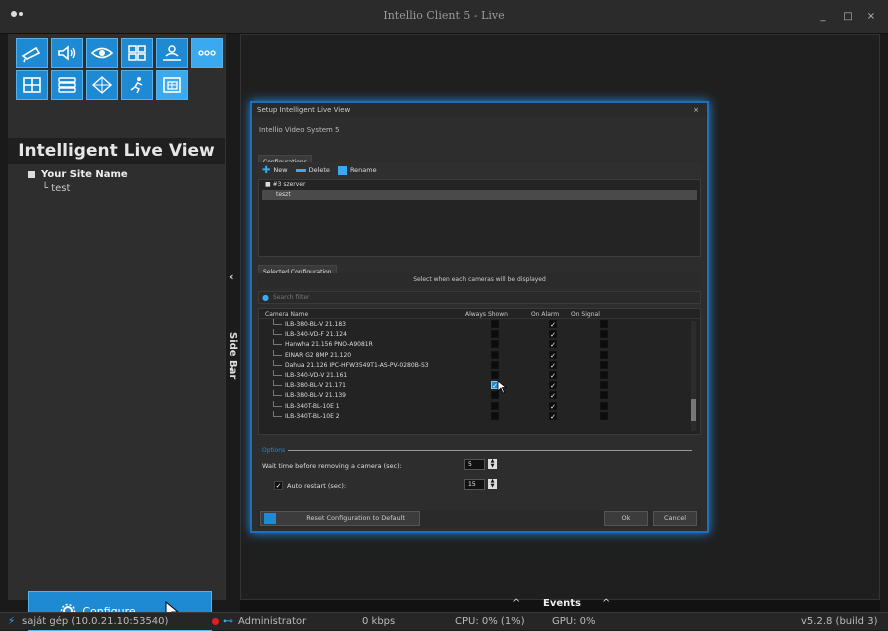 Image resolution: width=888 pixels, height=631 pixels. I want to click on wait-time-stepper: ▲ ▼, so click(492, 464).